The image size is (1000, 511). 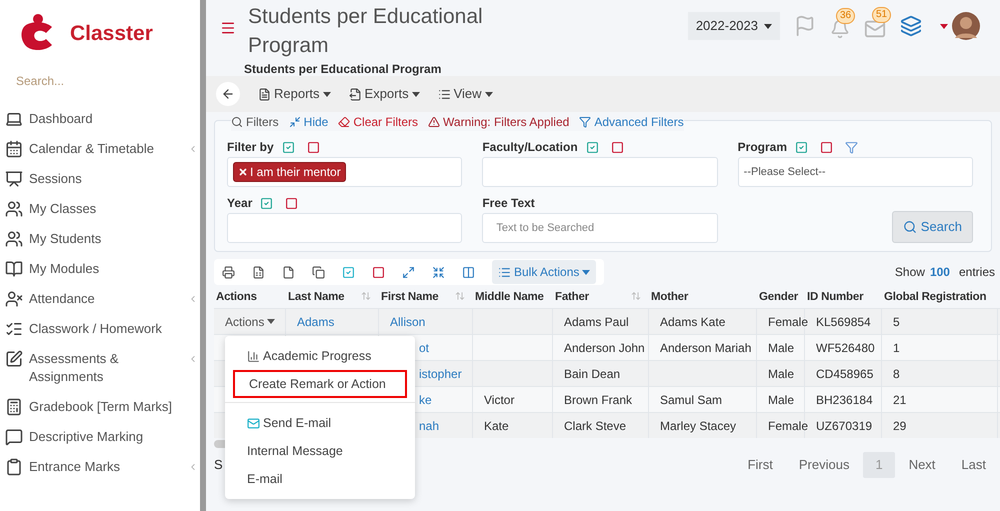 What do you see at coordinates (355, 94) in the screenshot?
I see `export-icon` at bounding box center [355, 94].